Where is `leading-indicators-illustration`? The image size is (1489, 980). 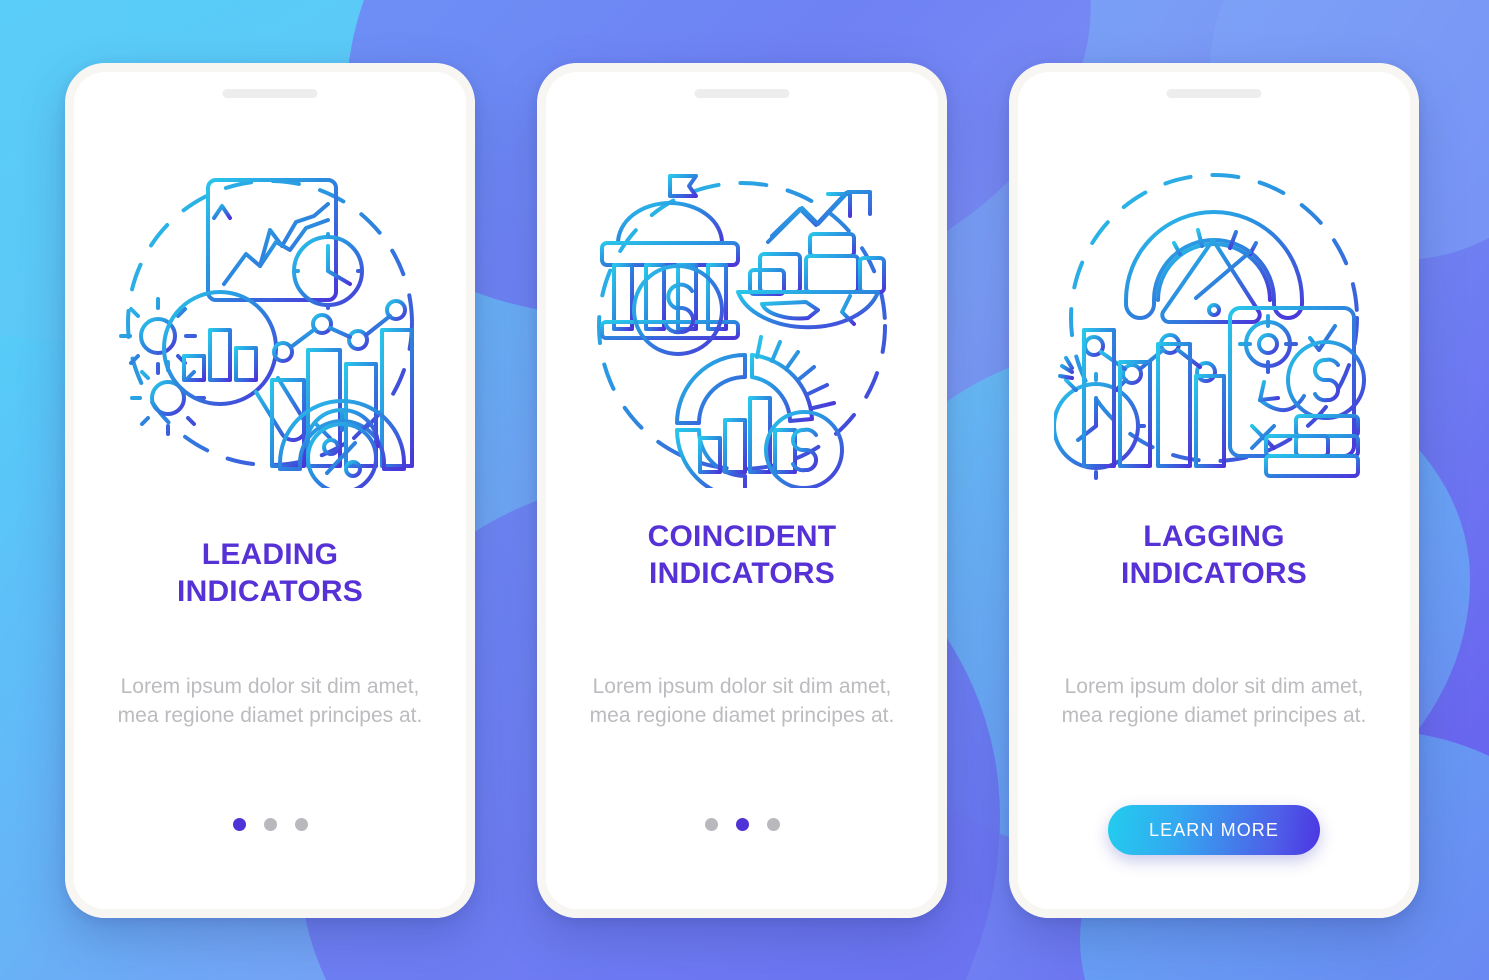
leading-indicators-illustration is located at coordinates (270, 323).